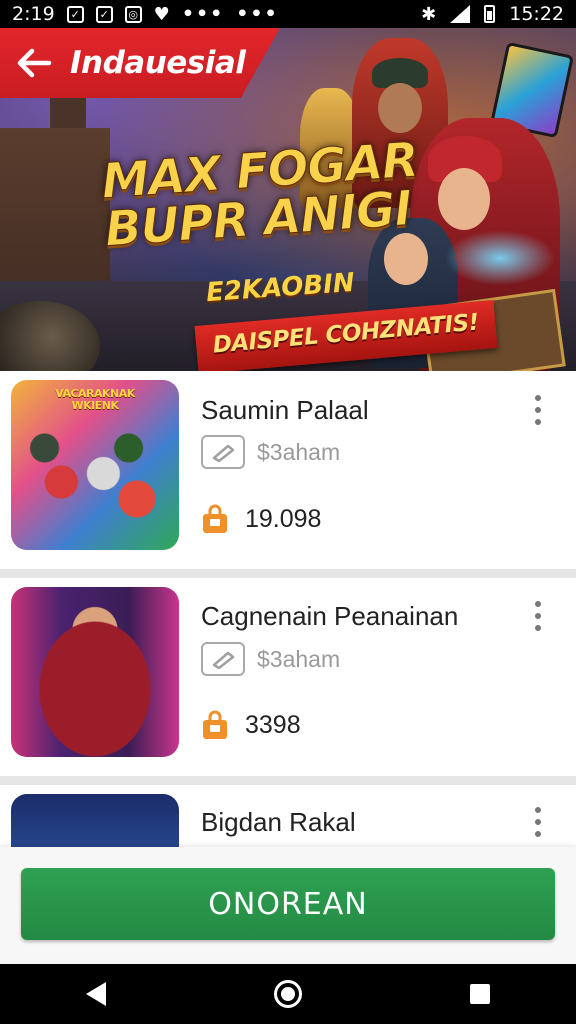 This screenshot has width=576, height=1024. I want to click on item-title: Saumin Palaal, so click(285, 410).